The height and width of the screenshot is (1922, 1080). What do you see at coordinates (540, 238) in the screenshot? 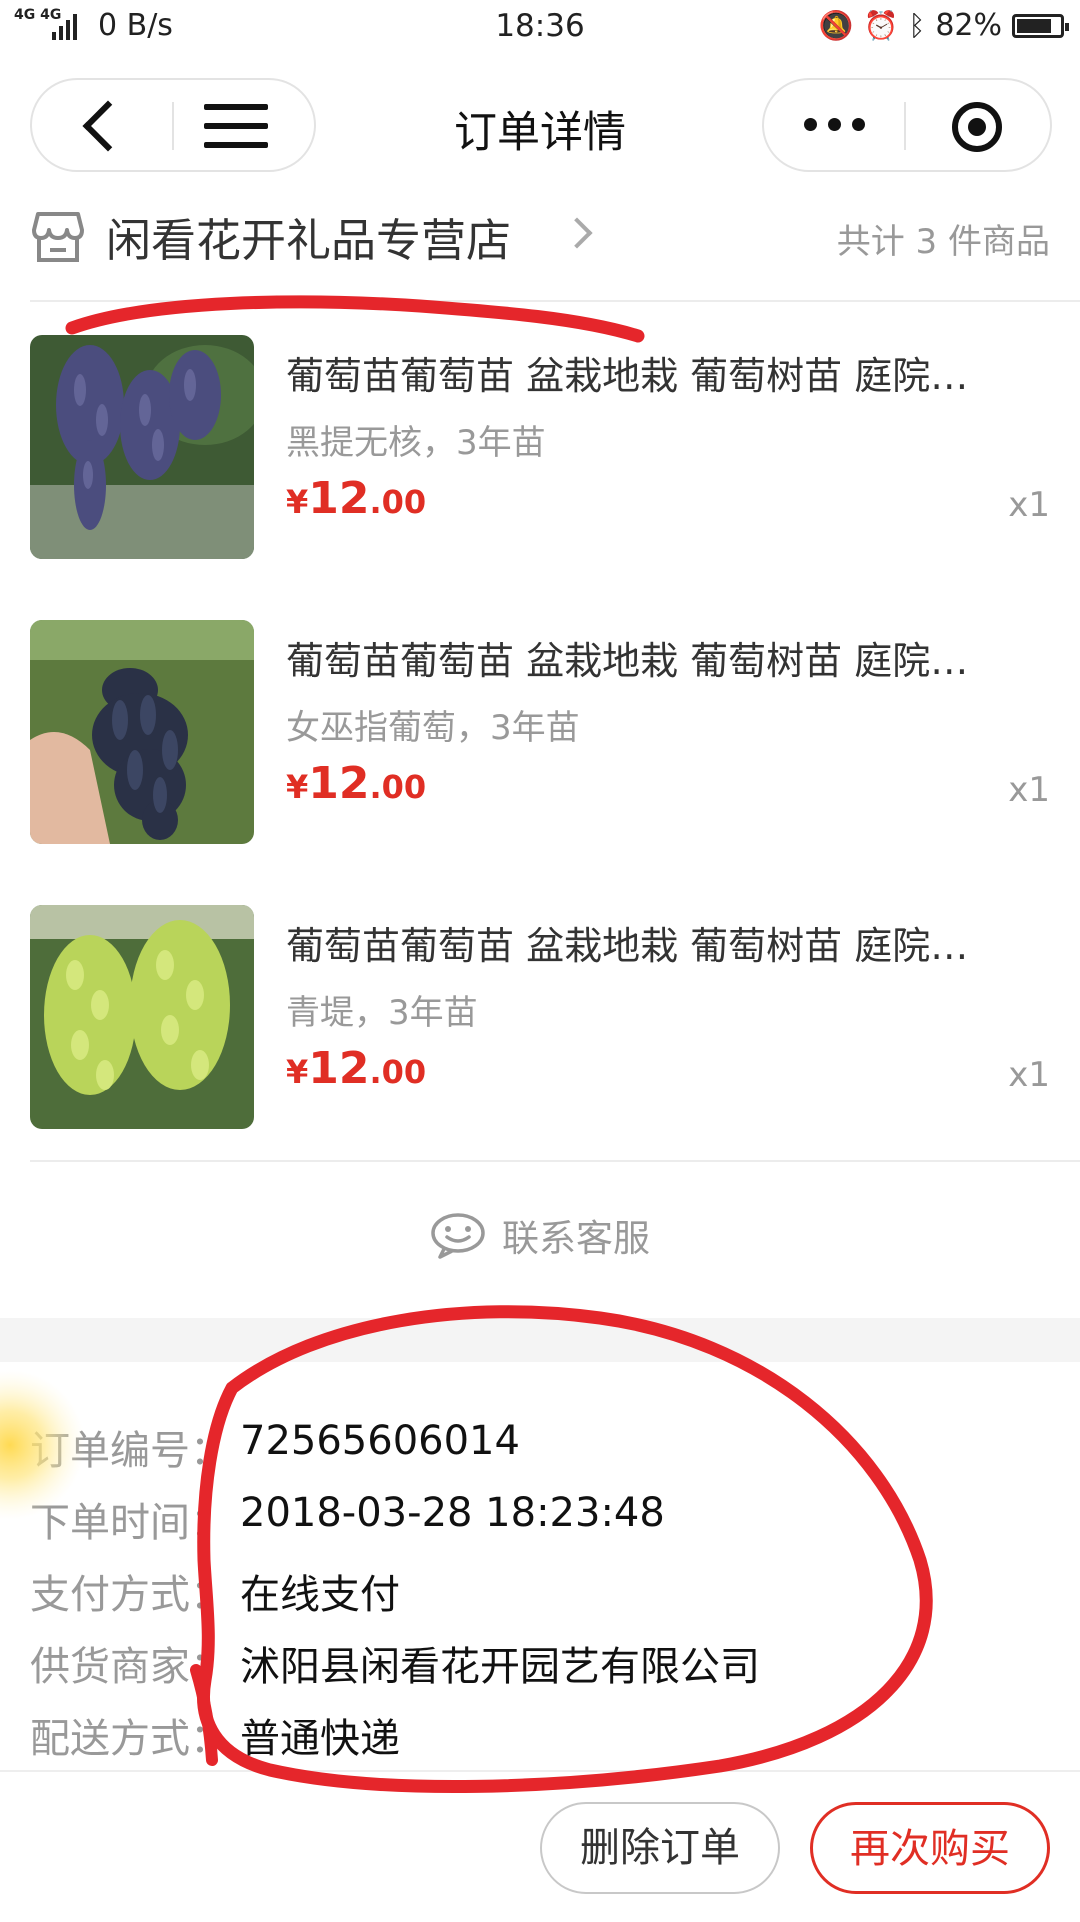
I see `shop-header: 闲看花开礼品专营店 共计 3 件商品` at bounding box center [540, 238].